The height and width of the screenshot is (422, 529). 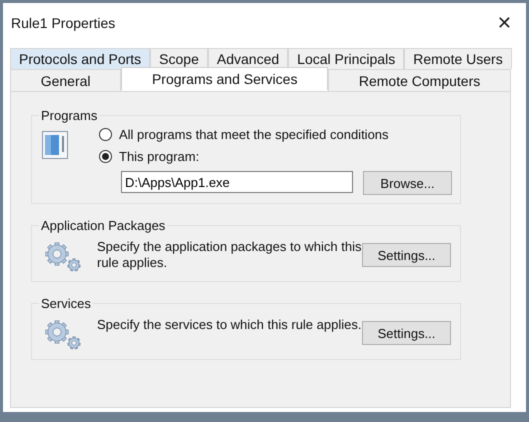 I want to click on group-title: Services, so click(x=66, y=303).